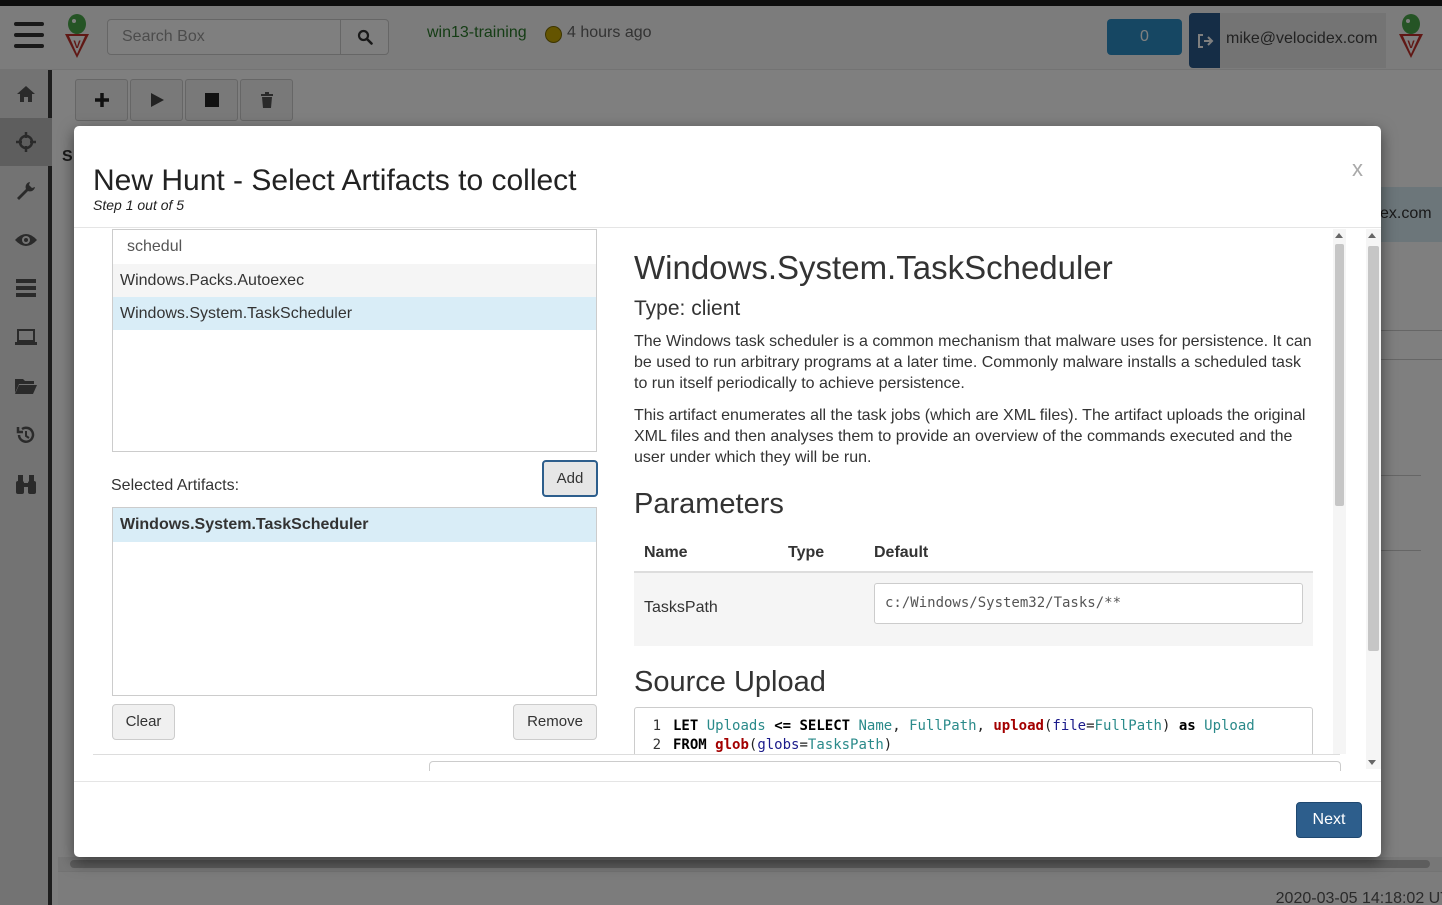 This screenshot has width=1442, height=905. Describe the element at coordinates (666, 552) in the screenshot. I see `column-header-name: Name` at that location.